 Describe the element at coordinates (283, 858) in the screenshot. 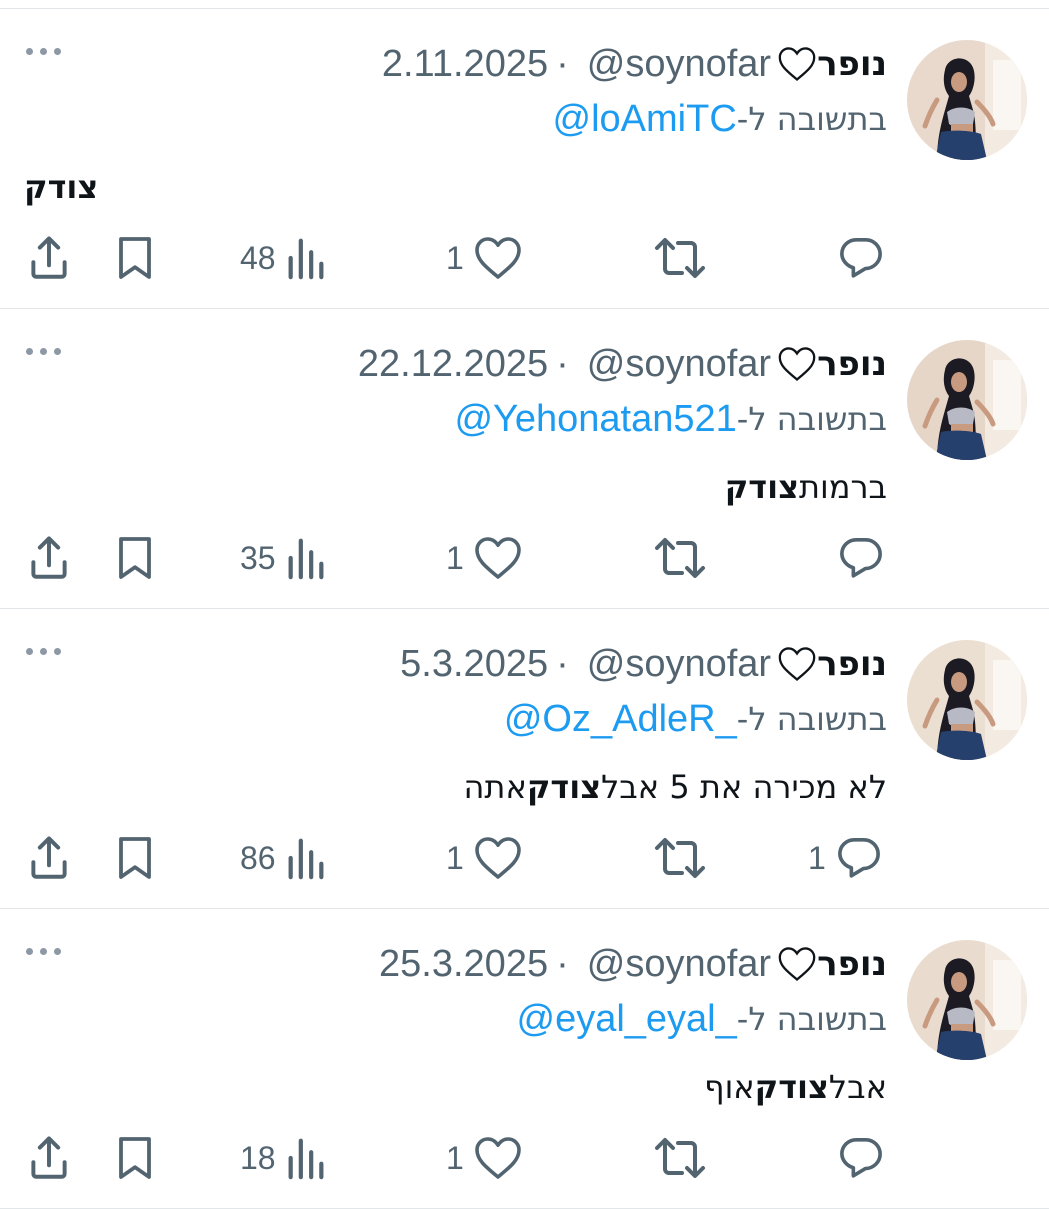

I see `views-button: 86` at that location.